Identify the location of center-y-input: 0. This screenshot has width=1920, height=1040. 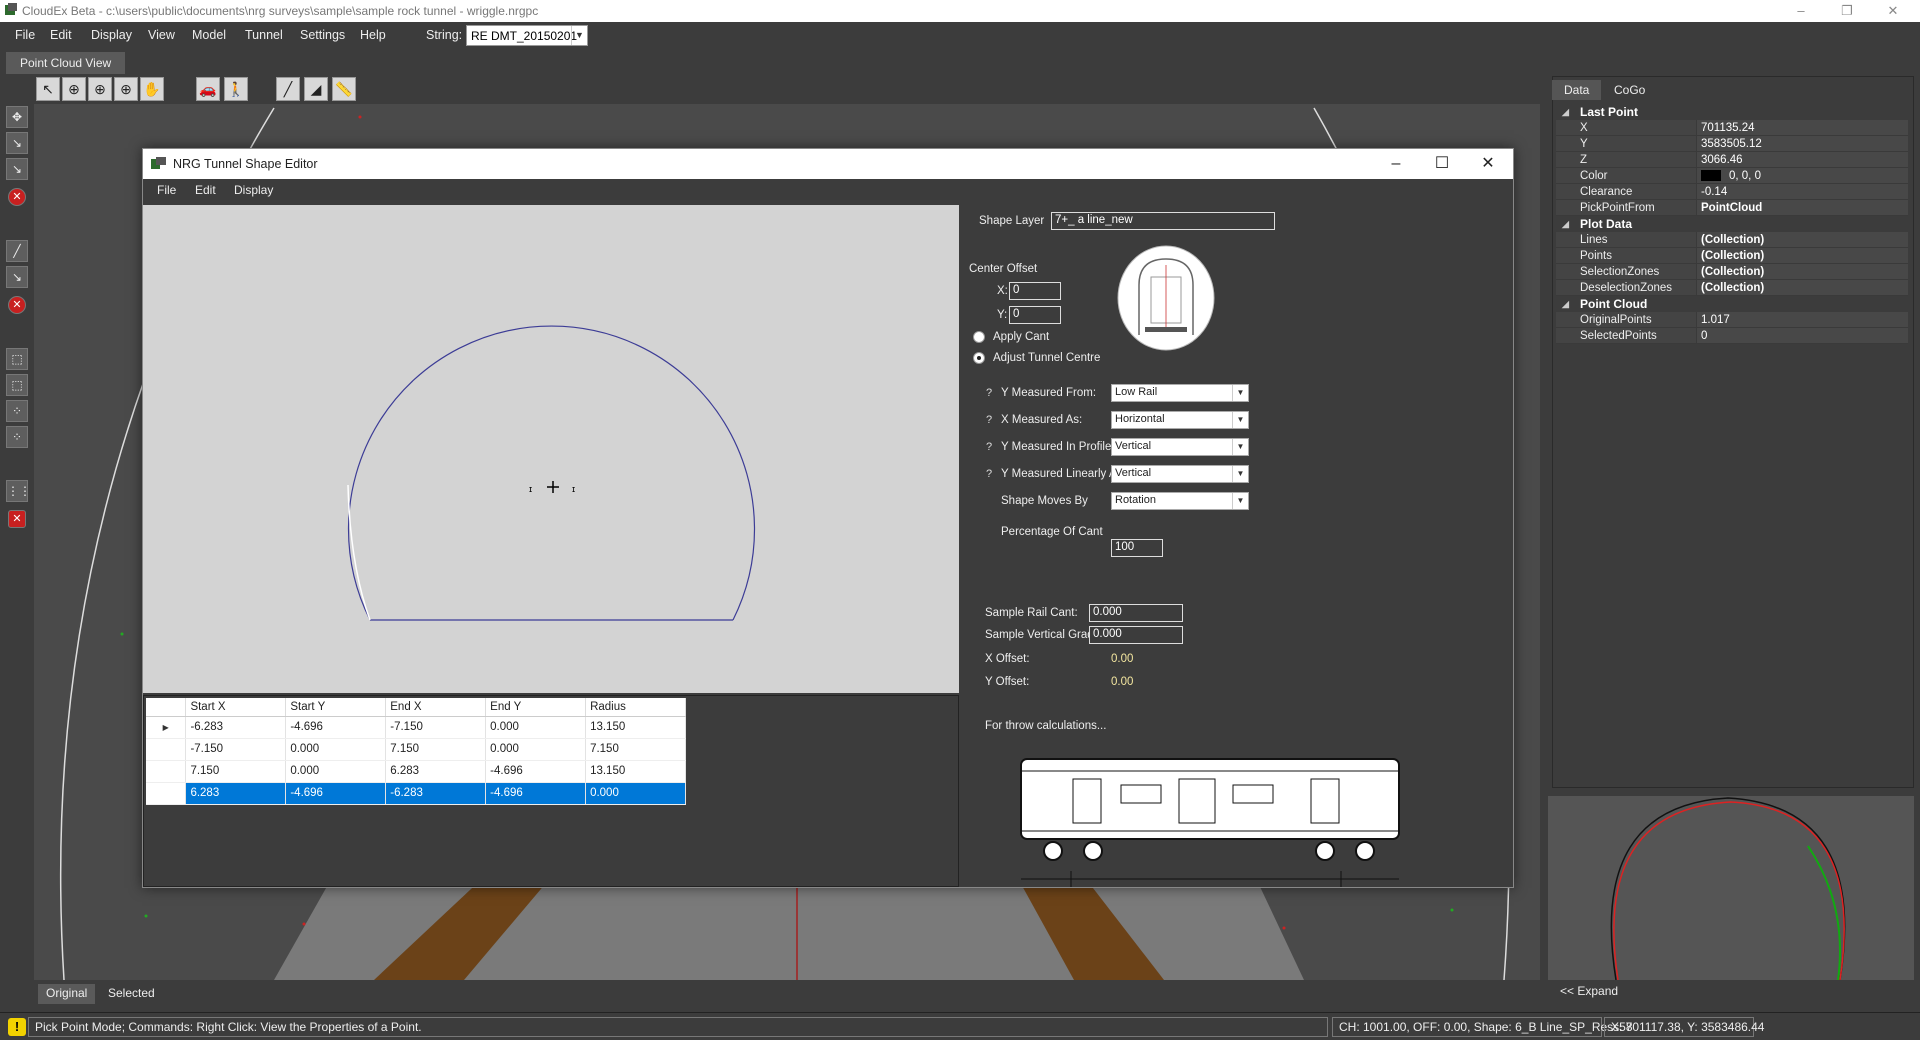
(1035, 315).